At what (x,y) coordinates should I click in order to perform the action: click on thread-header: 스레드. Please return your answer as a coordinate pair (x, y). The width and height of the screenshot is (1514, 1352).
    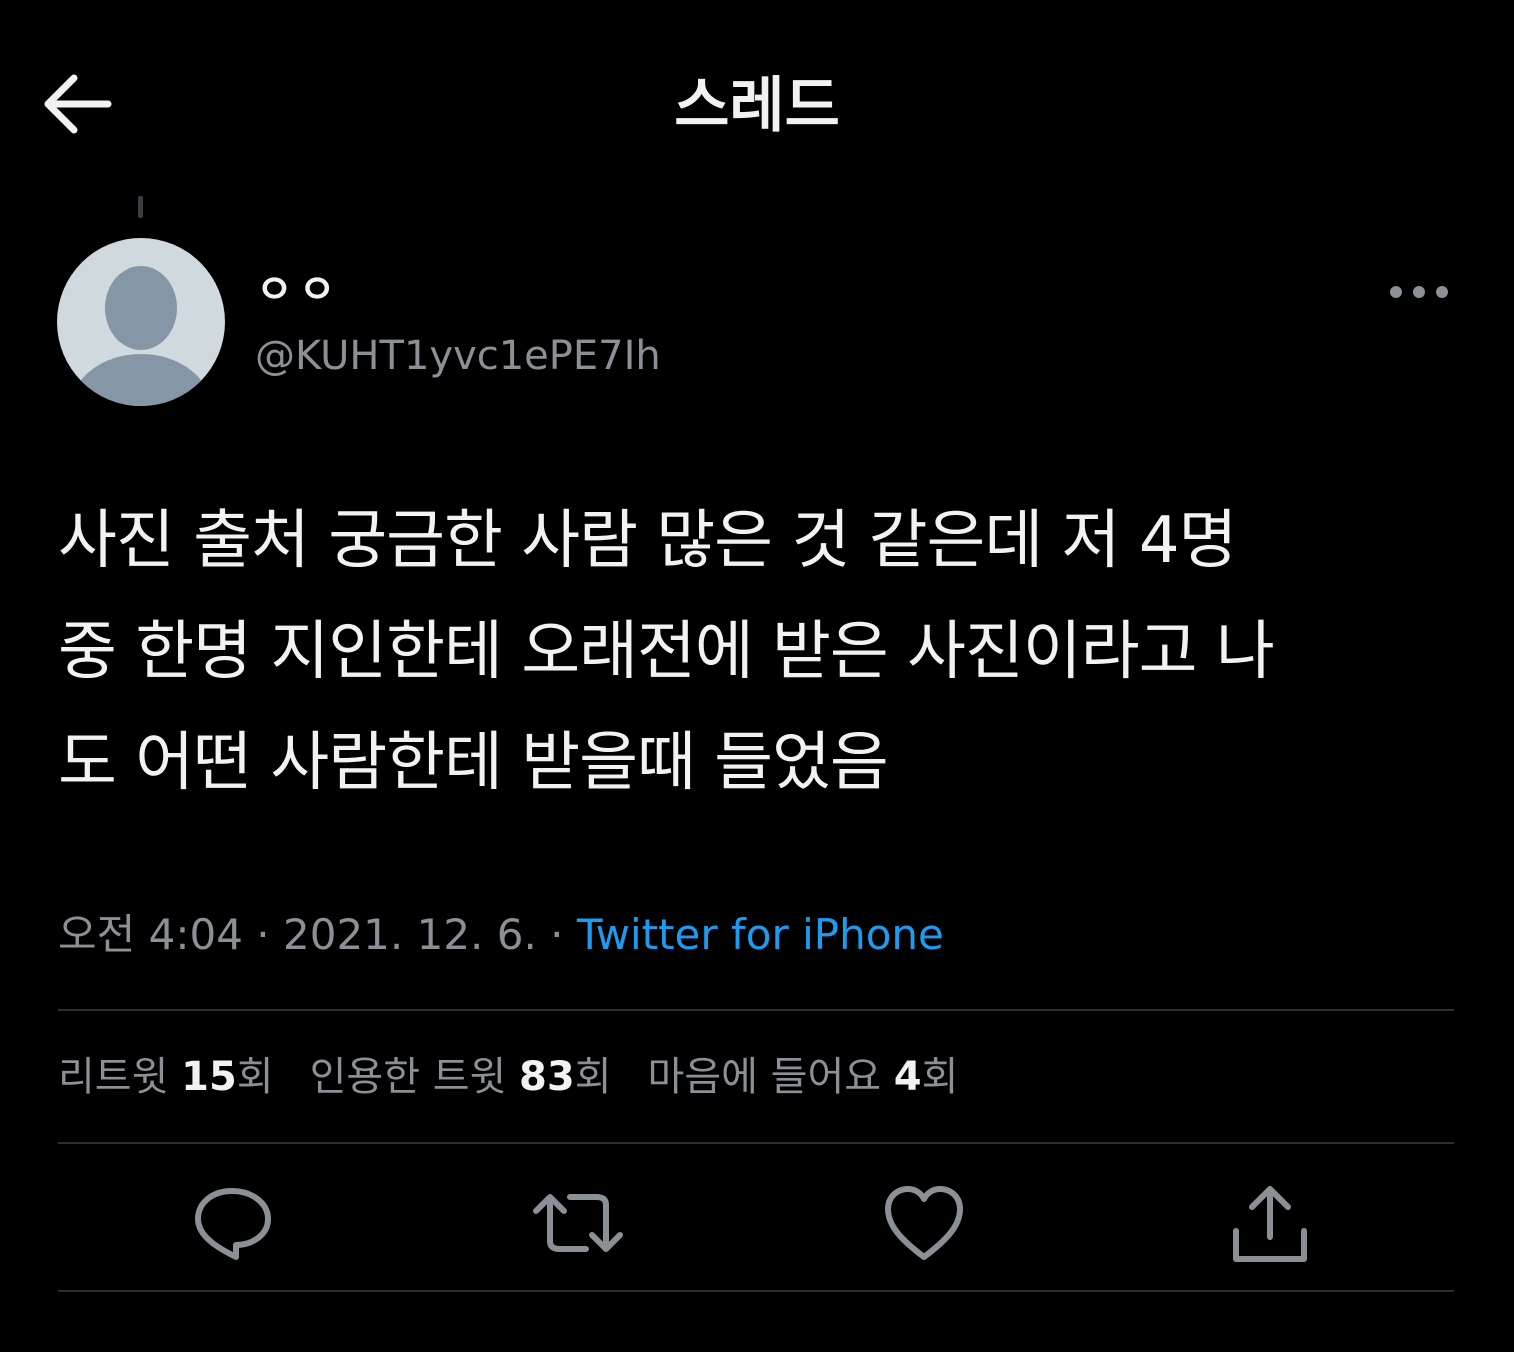
    Looking at the image, I should click on (757, 100).